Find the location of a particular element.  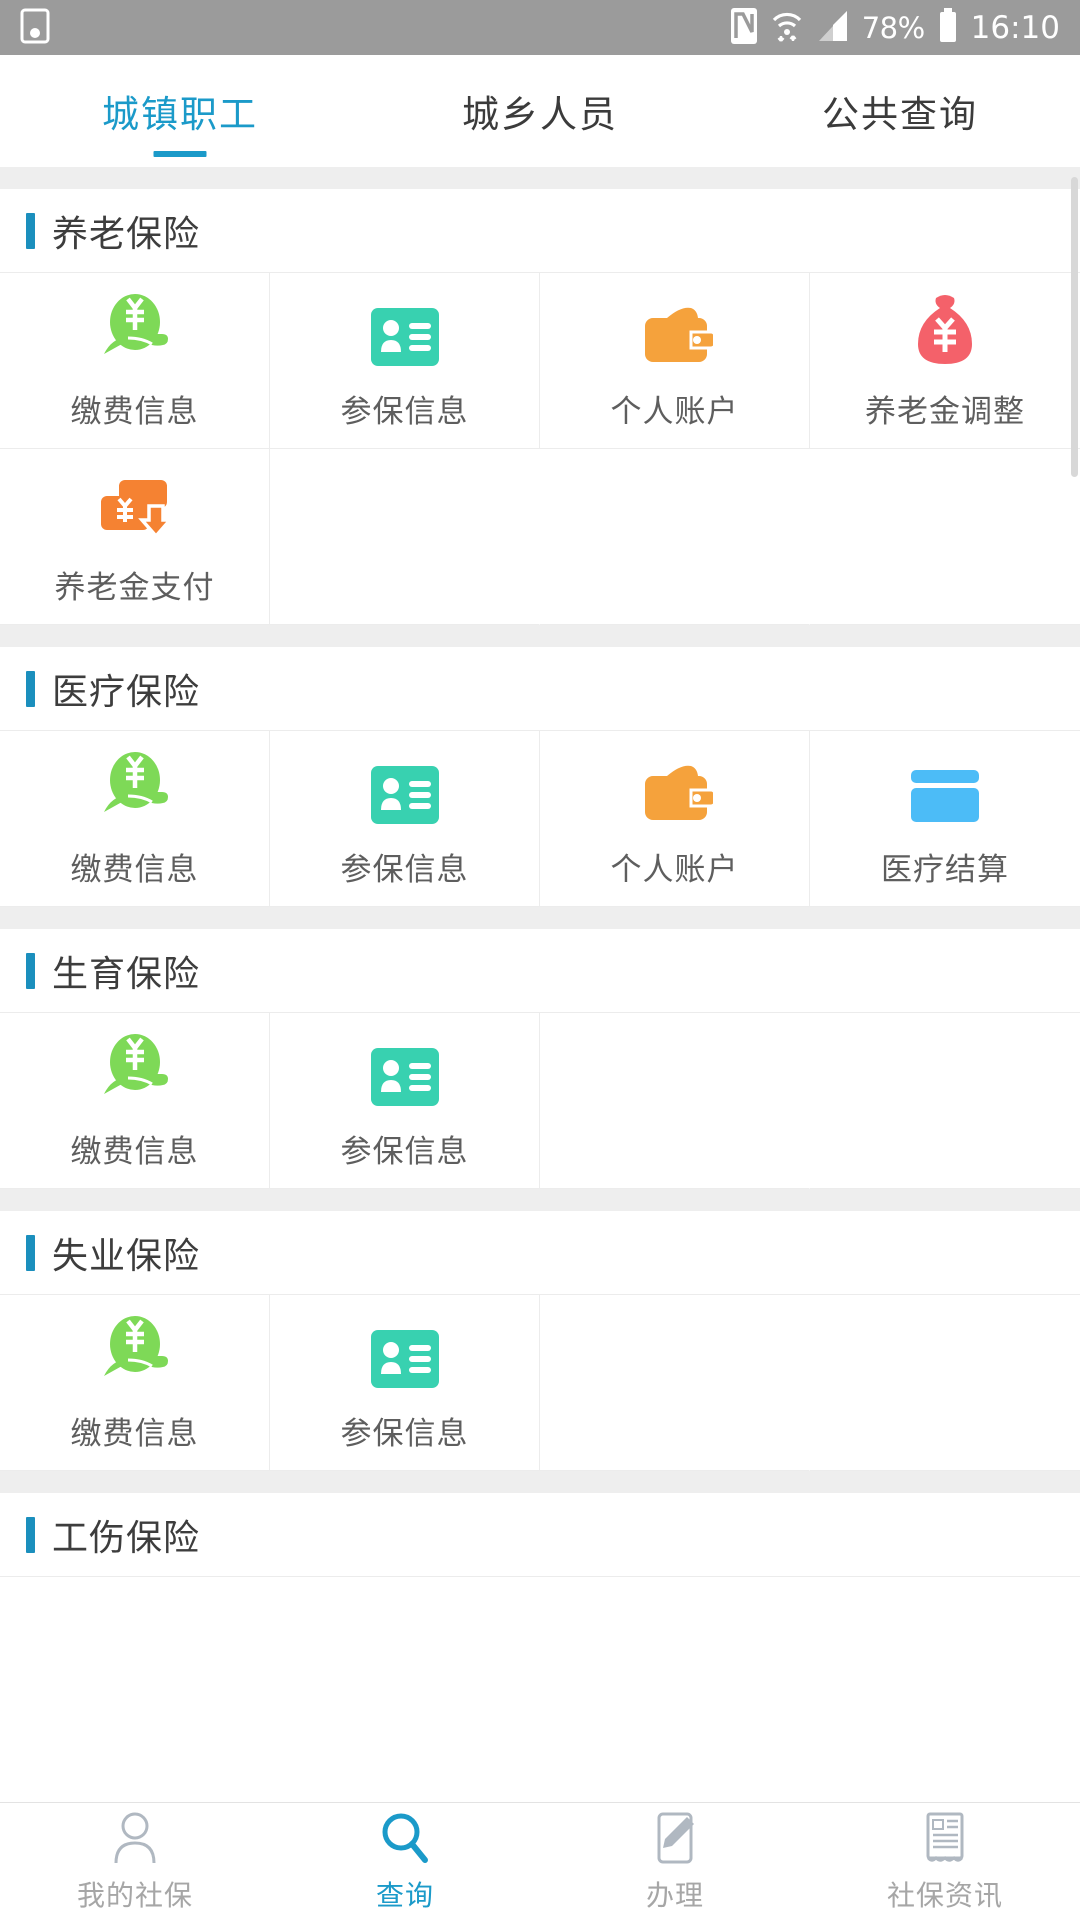

grid-item-pension-adjustment: 养老金调整 is located at coordinates (945, 361).